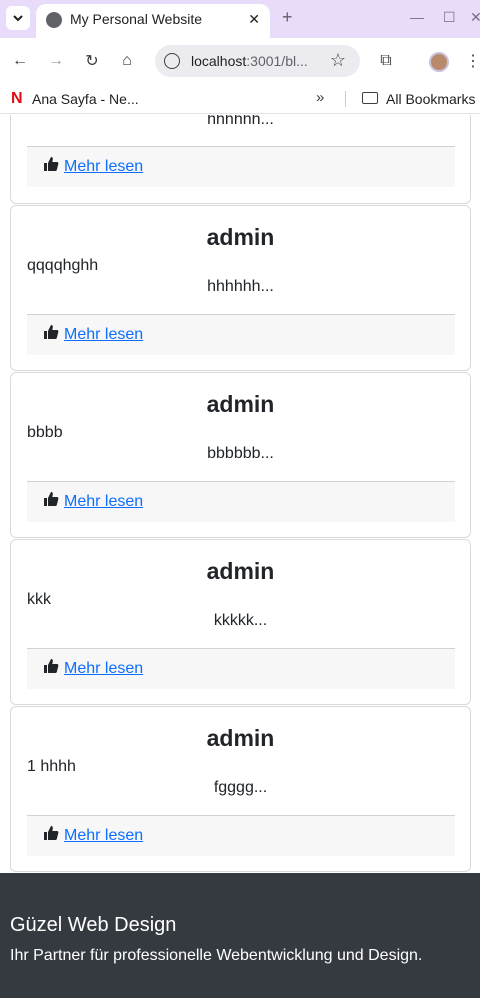 The image size is (480, 998). I want to click on forward-icon: →, so click(56, 61).